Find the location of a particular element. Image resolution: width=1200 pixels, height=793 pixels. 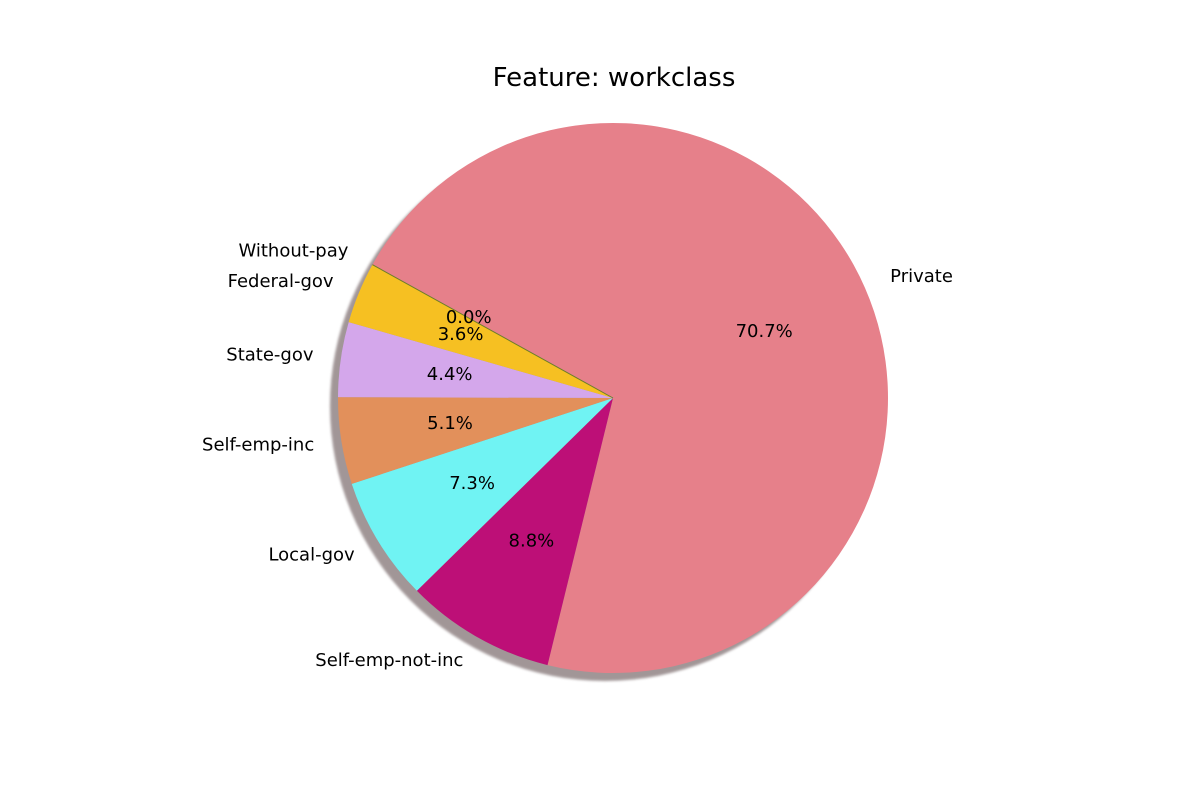

category-label-state-gov: State-gov is located at coordinates (270, 354).